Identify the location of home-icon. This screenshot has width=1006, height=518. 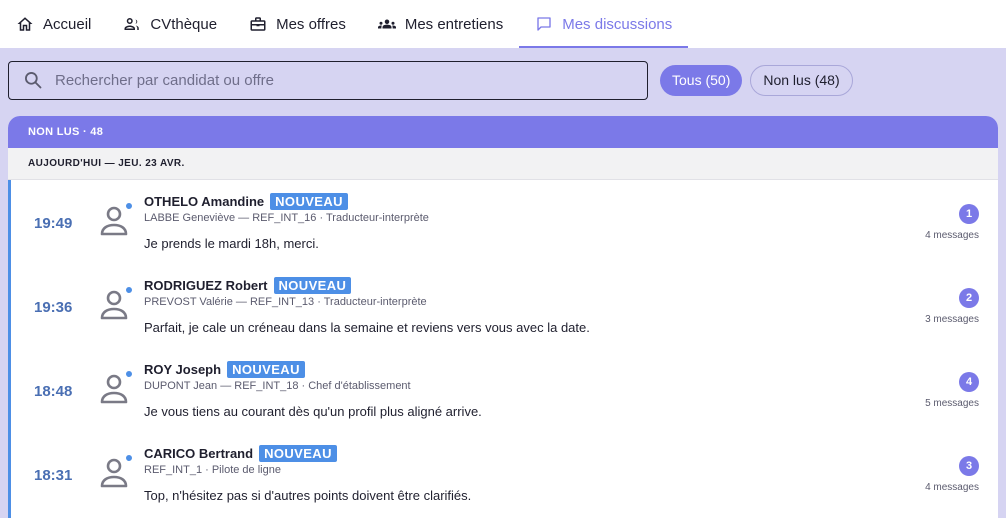
(25, 24).